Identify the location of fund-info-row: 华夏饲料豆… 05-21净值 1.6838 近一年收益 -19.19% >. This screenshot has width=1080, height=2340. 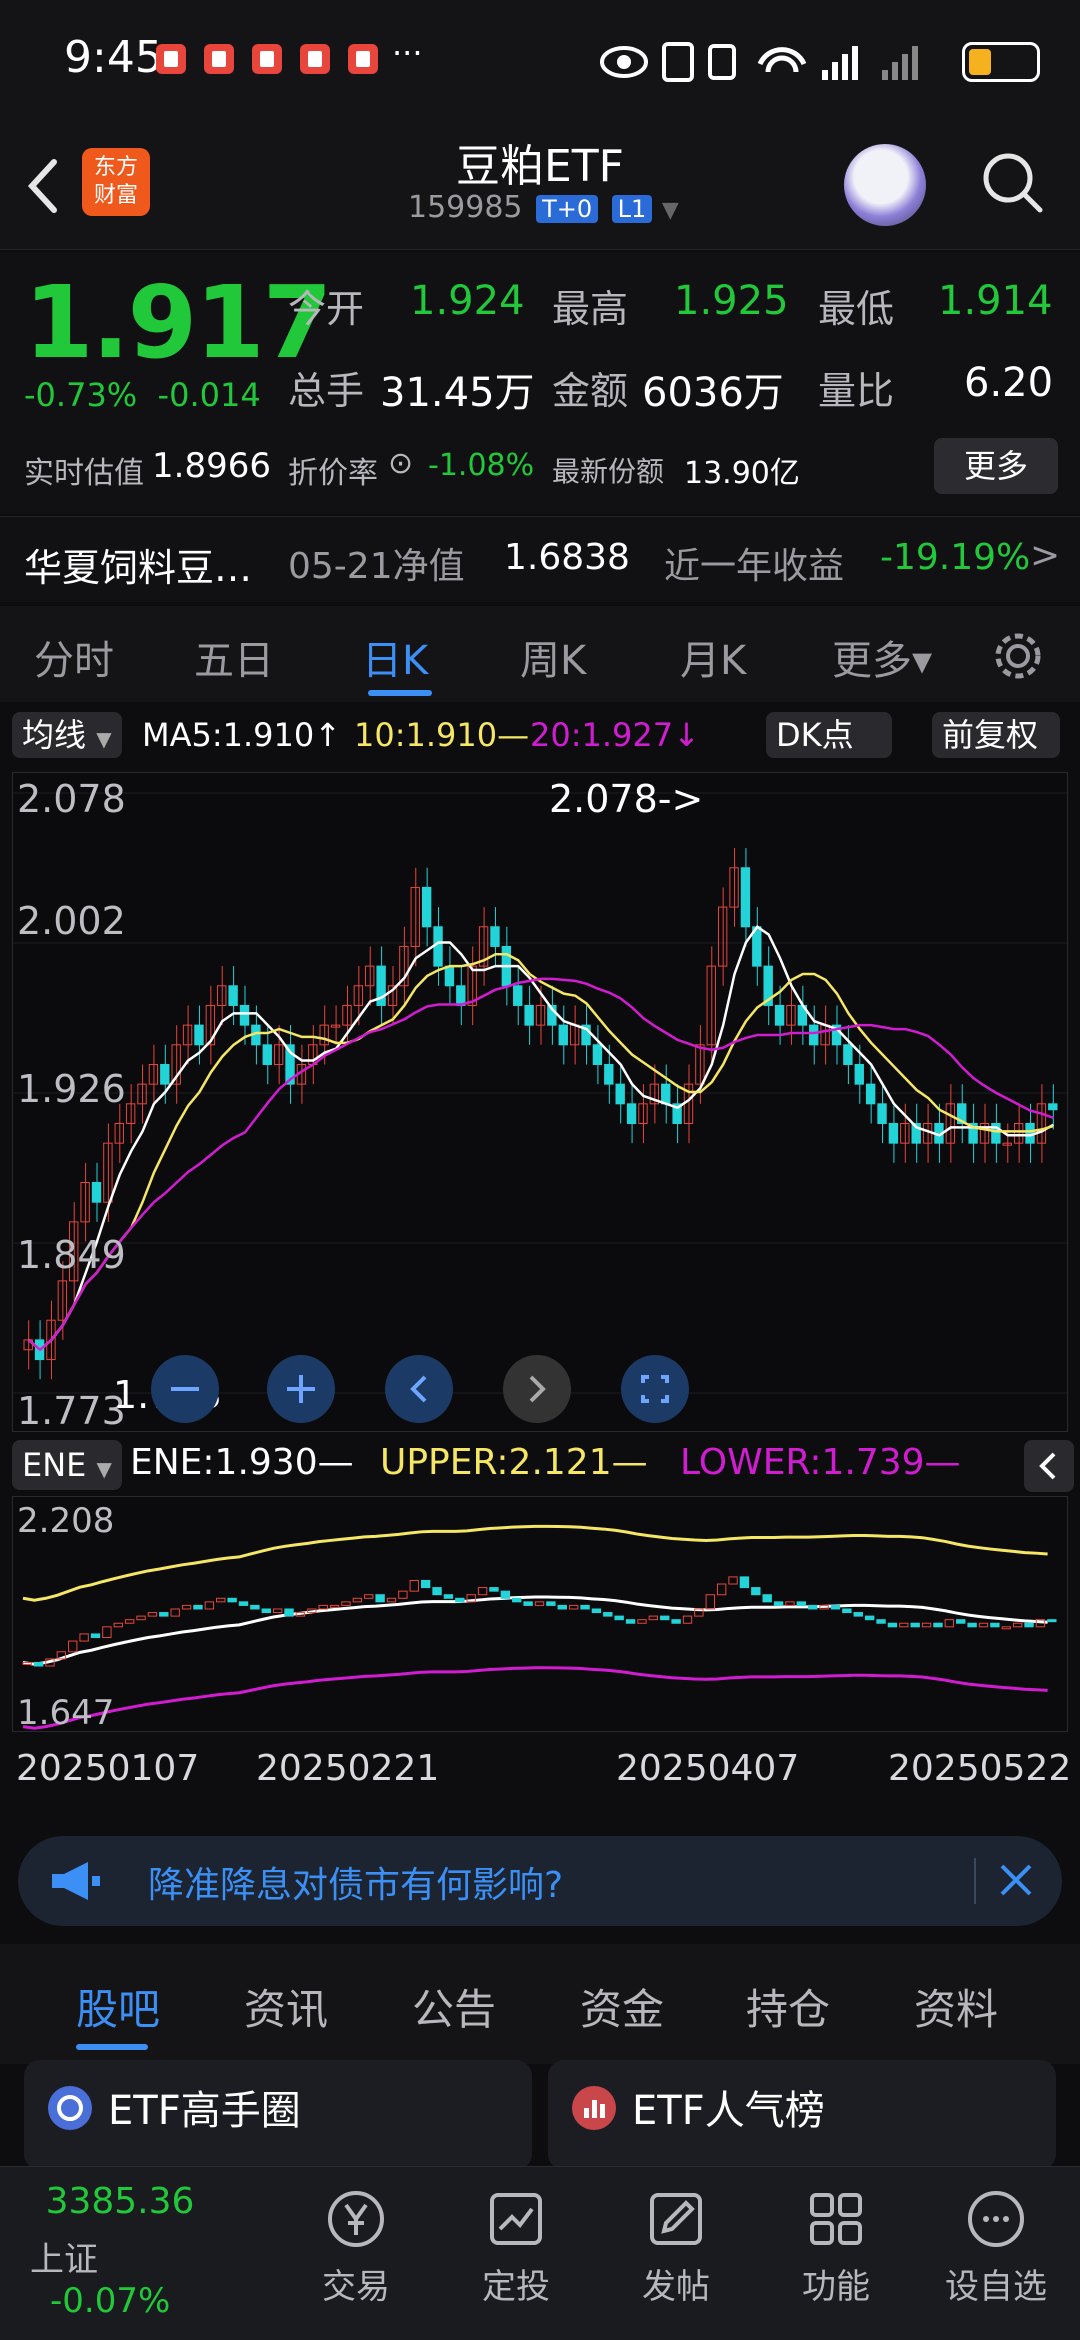
(540, 559).